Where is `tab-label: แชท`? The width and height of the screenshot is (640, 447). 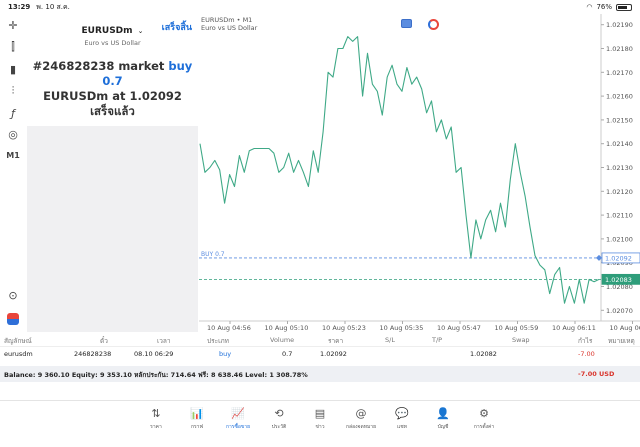
tab-label: แชท is located at coordinates (402, 427).